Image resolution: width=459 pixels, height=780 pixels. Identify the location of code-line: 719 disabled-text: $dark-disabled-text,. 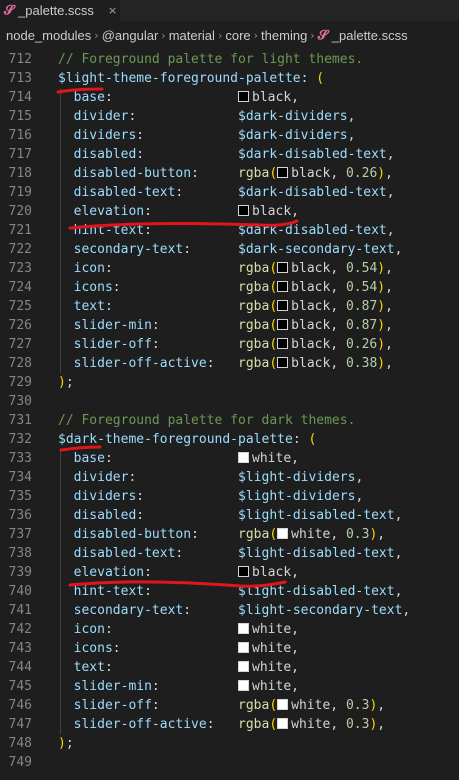
(229, 192).